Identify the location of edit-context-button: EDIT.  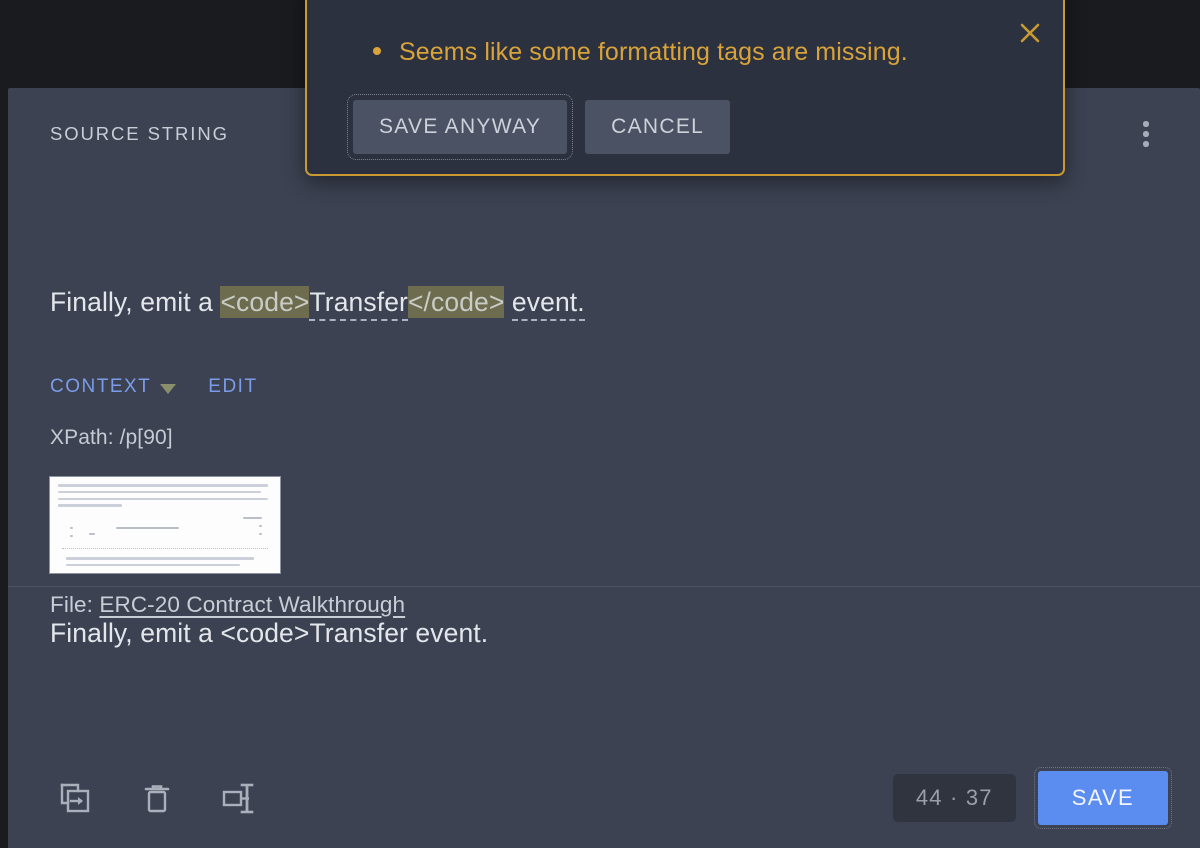
(232, 387).